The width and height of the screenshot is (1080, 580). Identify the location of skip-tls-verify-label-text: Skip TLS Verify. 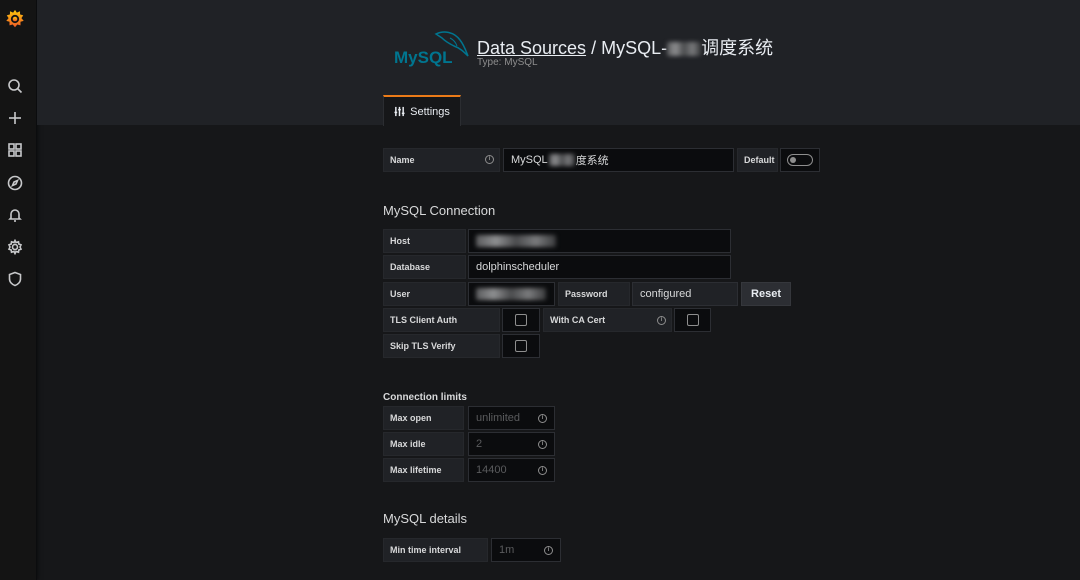
(423, 346).